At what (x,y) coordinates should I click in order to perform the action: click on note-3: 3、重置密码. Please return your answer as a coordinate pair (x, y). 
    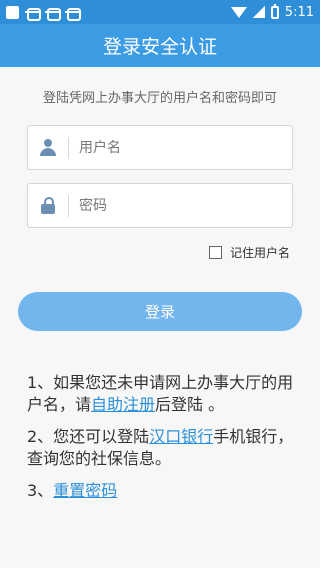
    Looking at the image, I should click on (162, 491).